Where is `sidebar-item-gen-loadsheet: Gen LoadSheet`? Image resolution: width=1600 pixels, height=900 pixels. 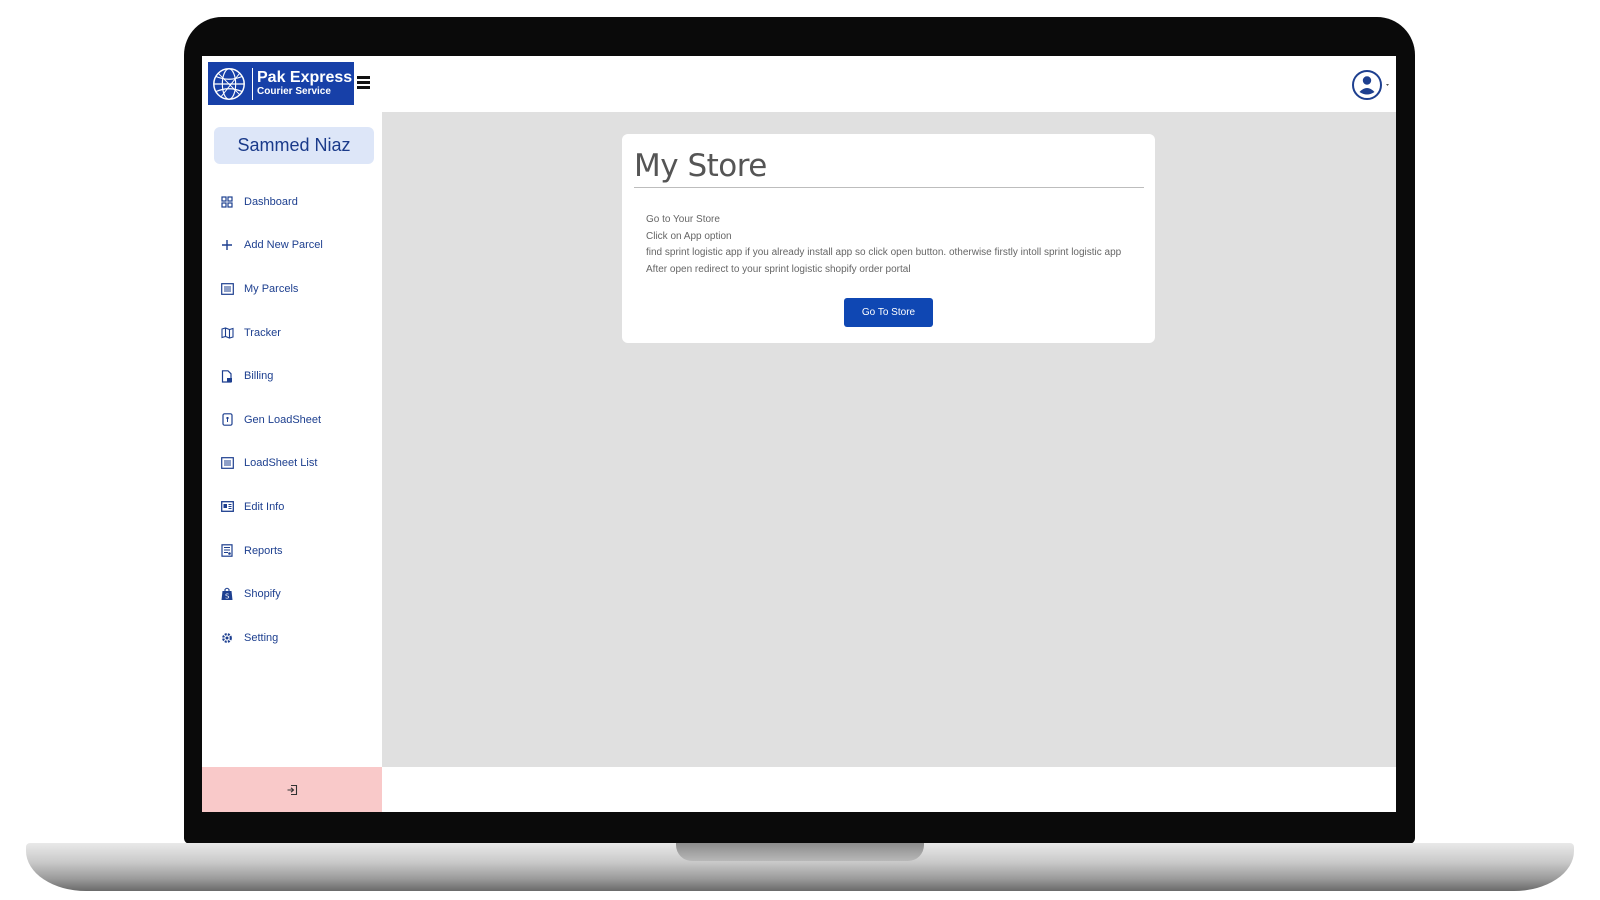
sidebar-item-gen-loadsheet: Gen LoadSheet is located at coordinates (300, 420).